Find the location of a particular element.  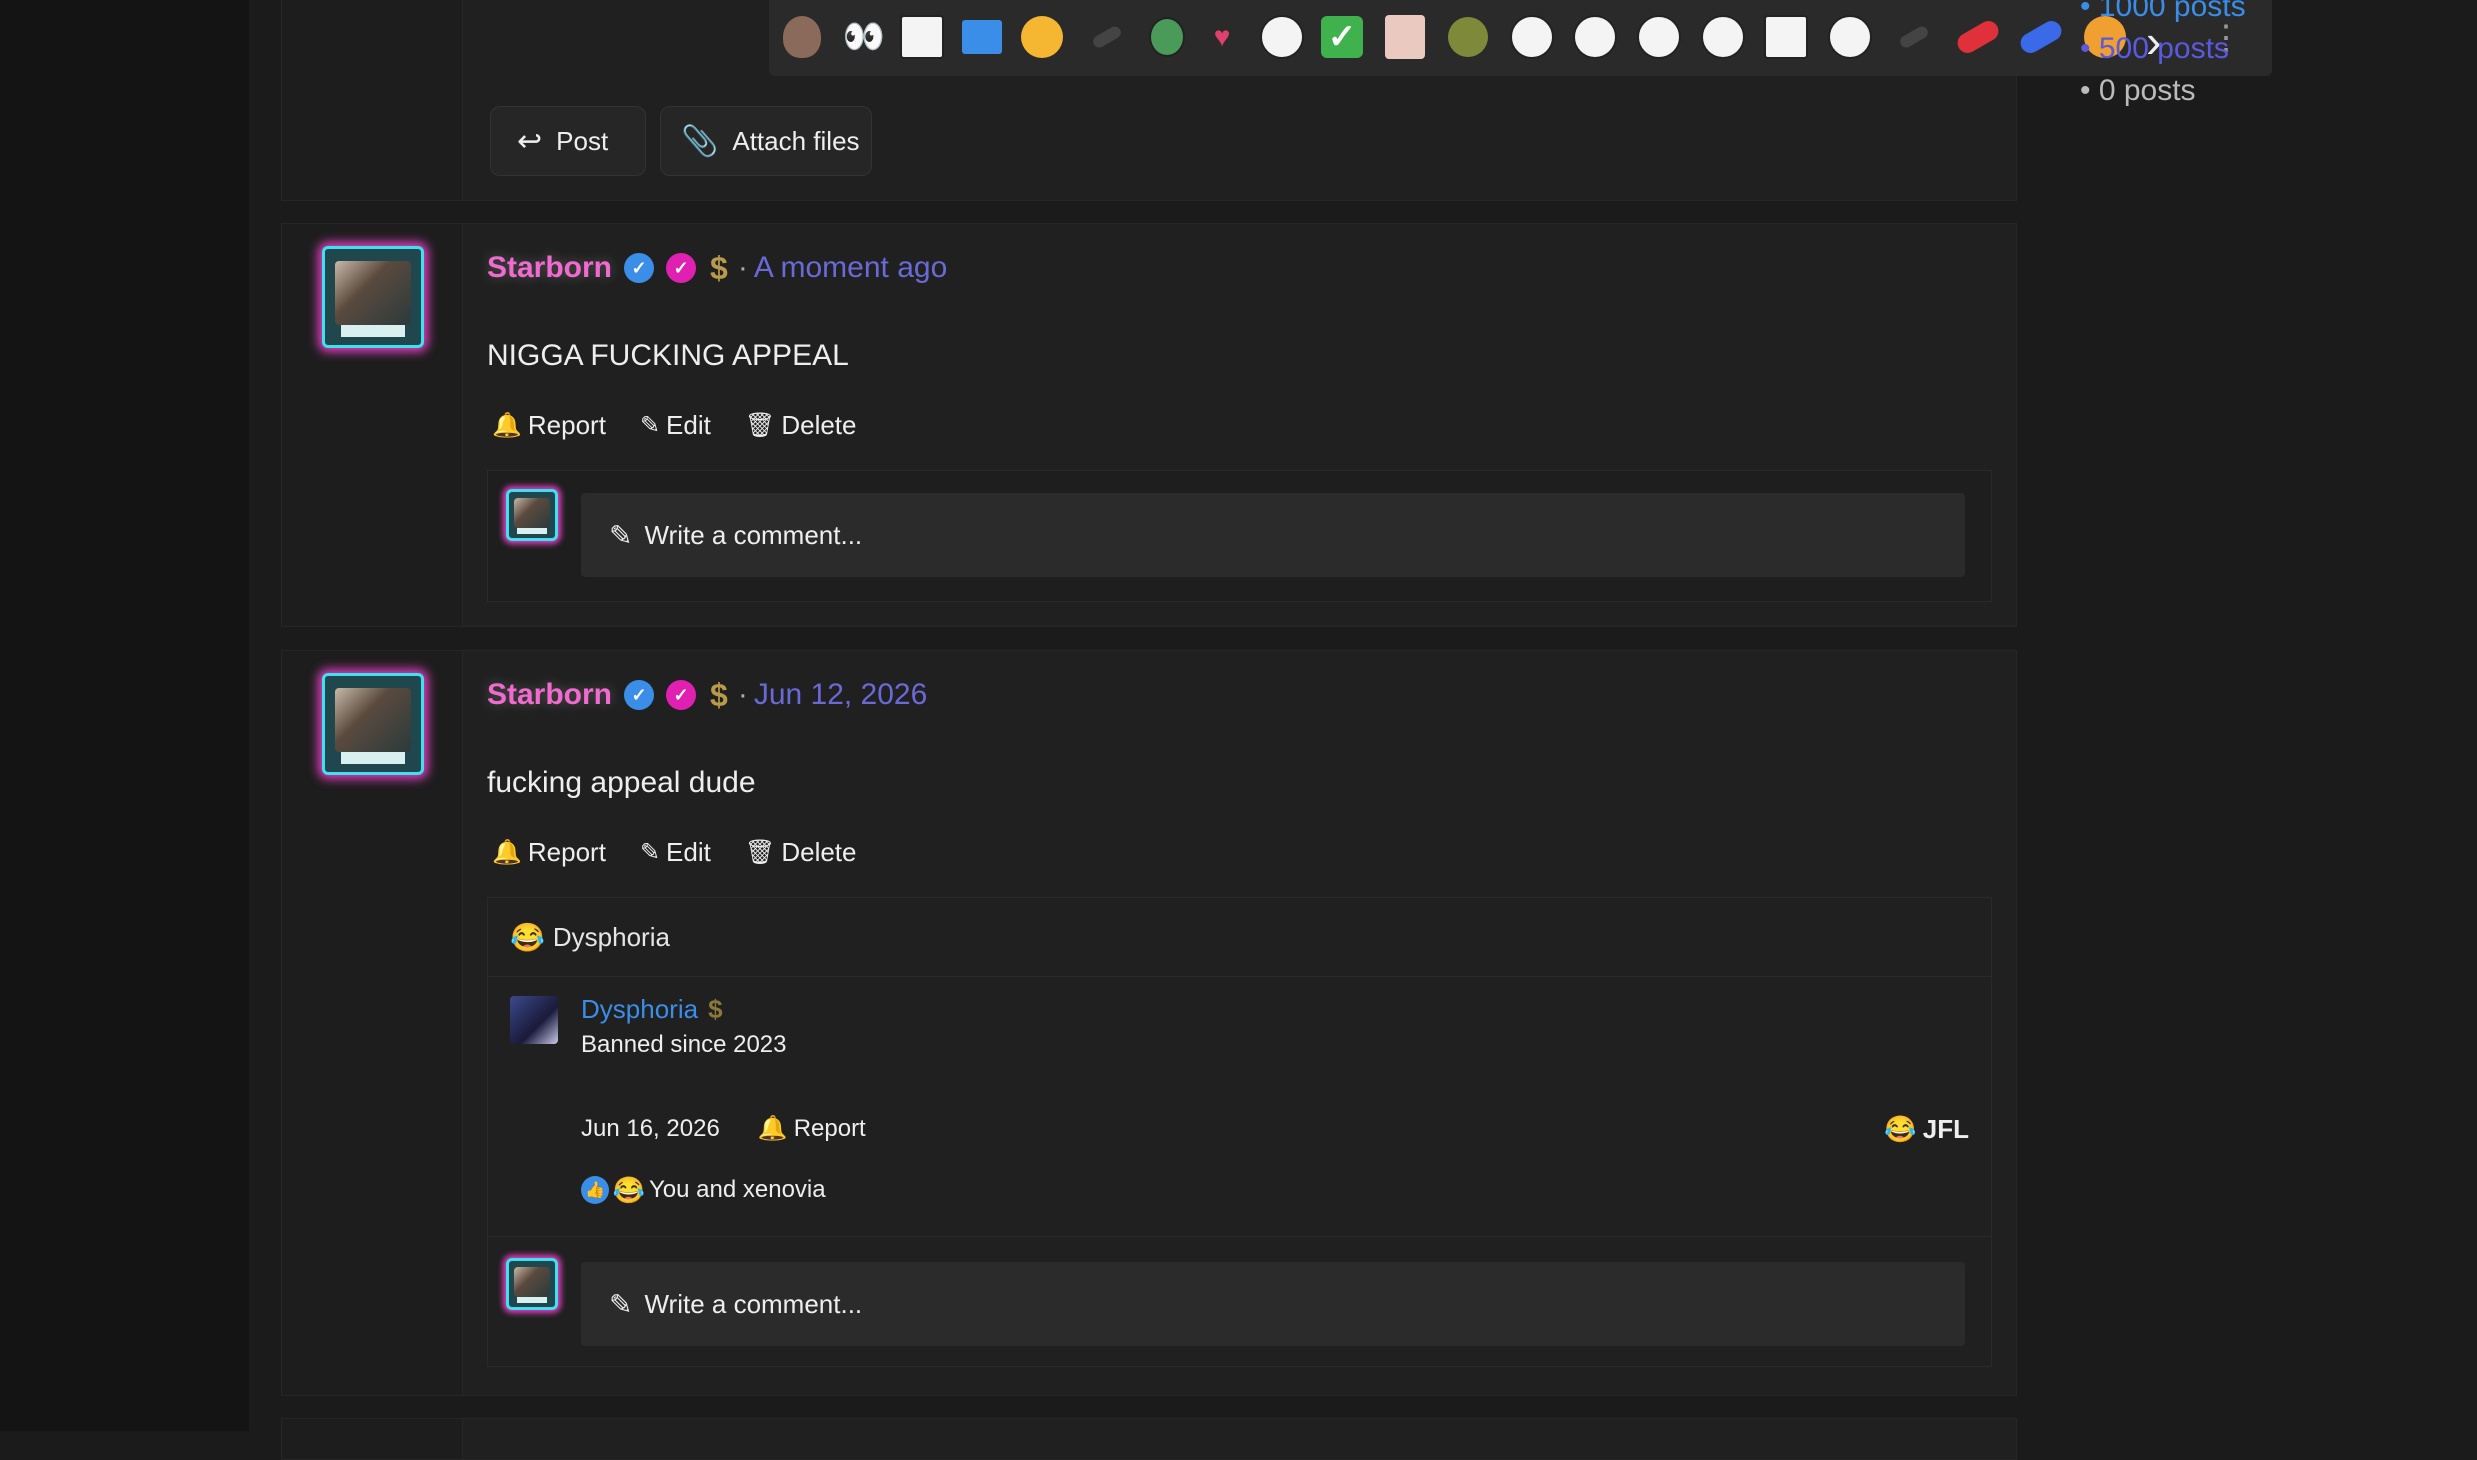

wojak-face-3-emoji is located at coordinates (1659, 37).